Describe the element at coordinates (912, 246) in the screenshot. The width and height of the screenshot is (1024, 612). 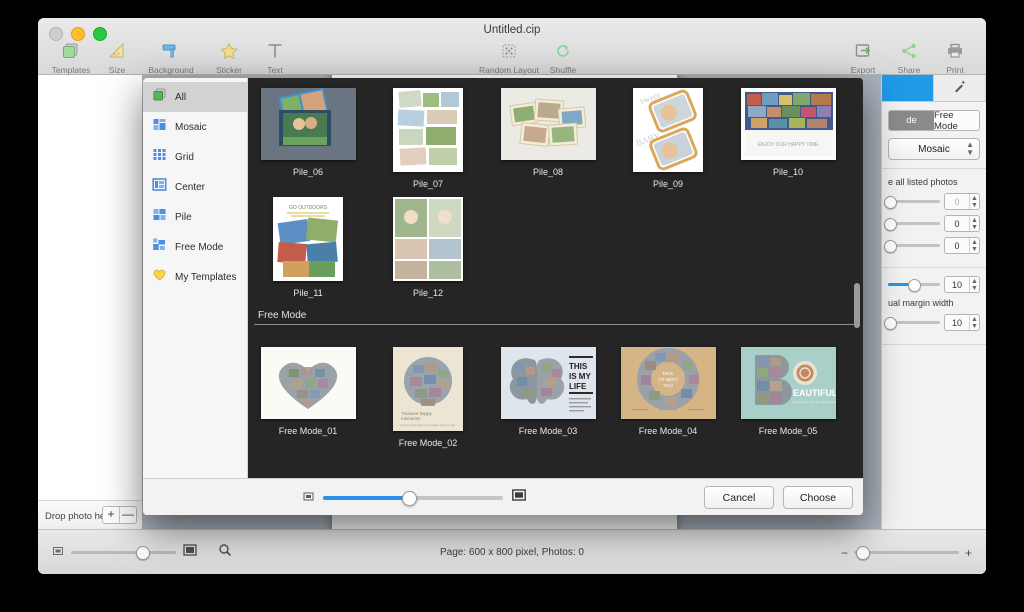
I see `row3-slider` at that location.